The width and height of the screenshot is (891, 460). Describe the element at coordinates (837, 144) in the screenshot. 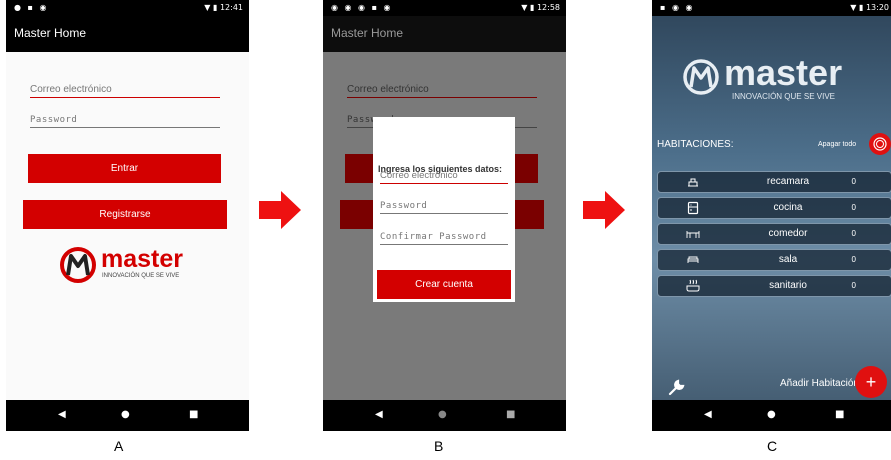

I see `all-off-label: Apagar todo` at that location.